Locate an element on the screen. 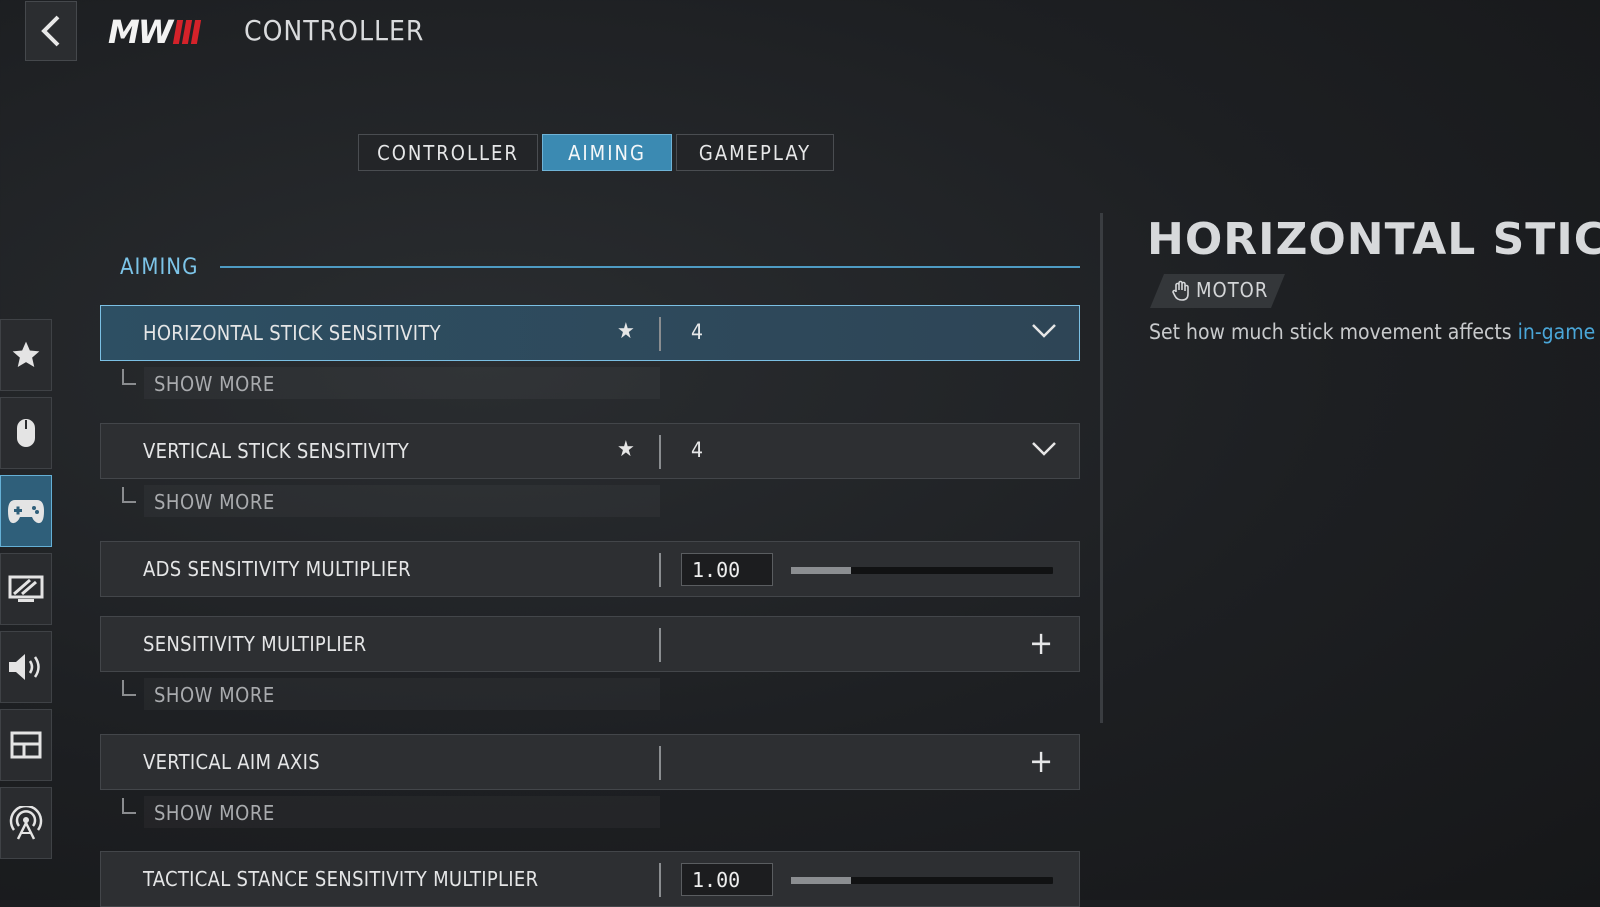  sidebar-item-favorites is located at coordinates (26, 355).